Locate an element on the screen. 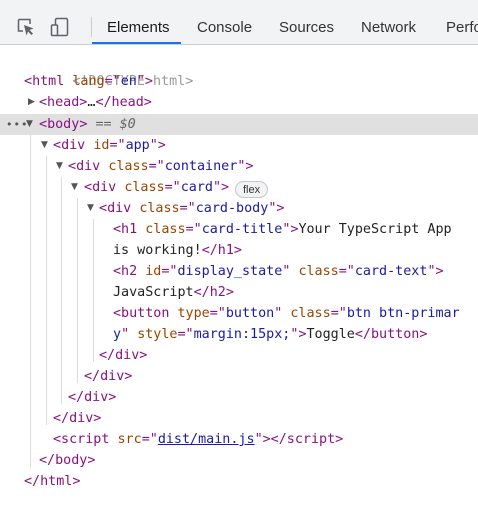 This screenshot has width=478, height=509. toolbar-separator is located at coordinates (91, 27).